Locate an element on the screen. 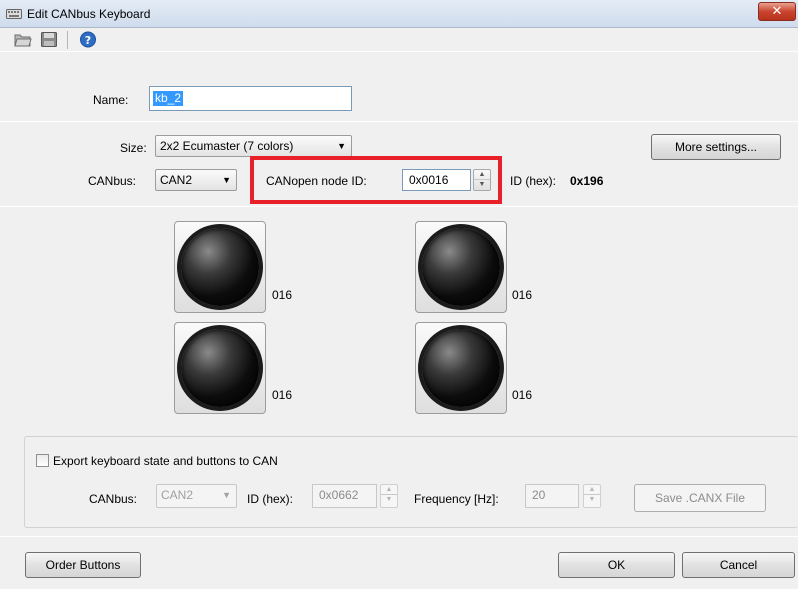 Image resolution: width=798 pixels, height=589 pixels. export-frequency-value: 20 is located at coordinates (539, 495).